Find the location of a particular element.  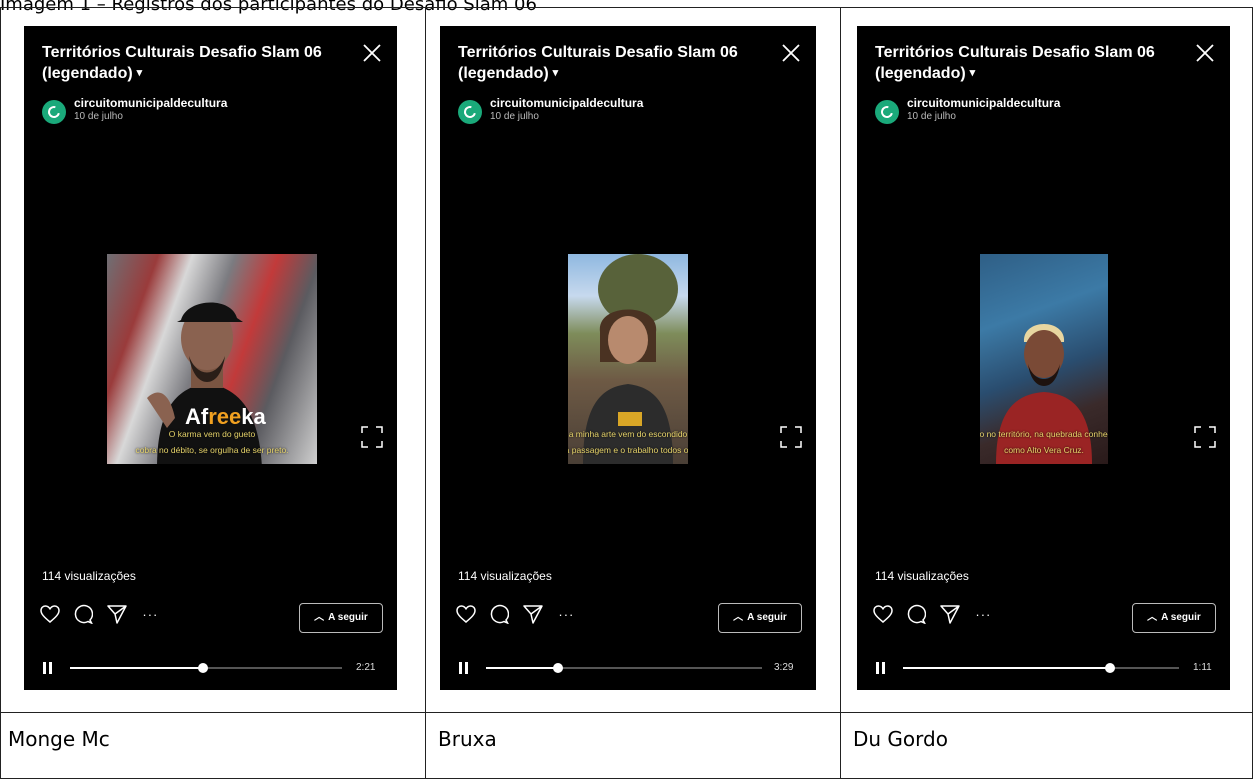

participant-name-2: Bruxa is located at coordinates (467, 739).